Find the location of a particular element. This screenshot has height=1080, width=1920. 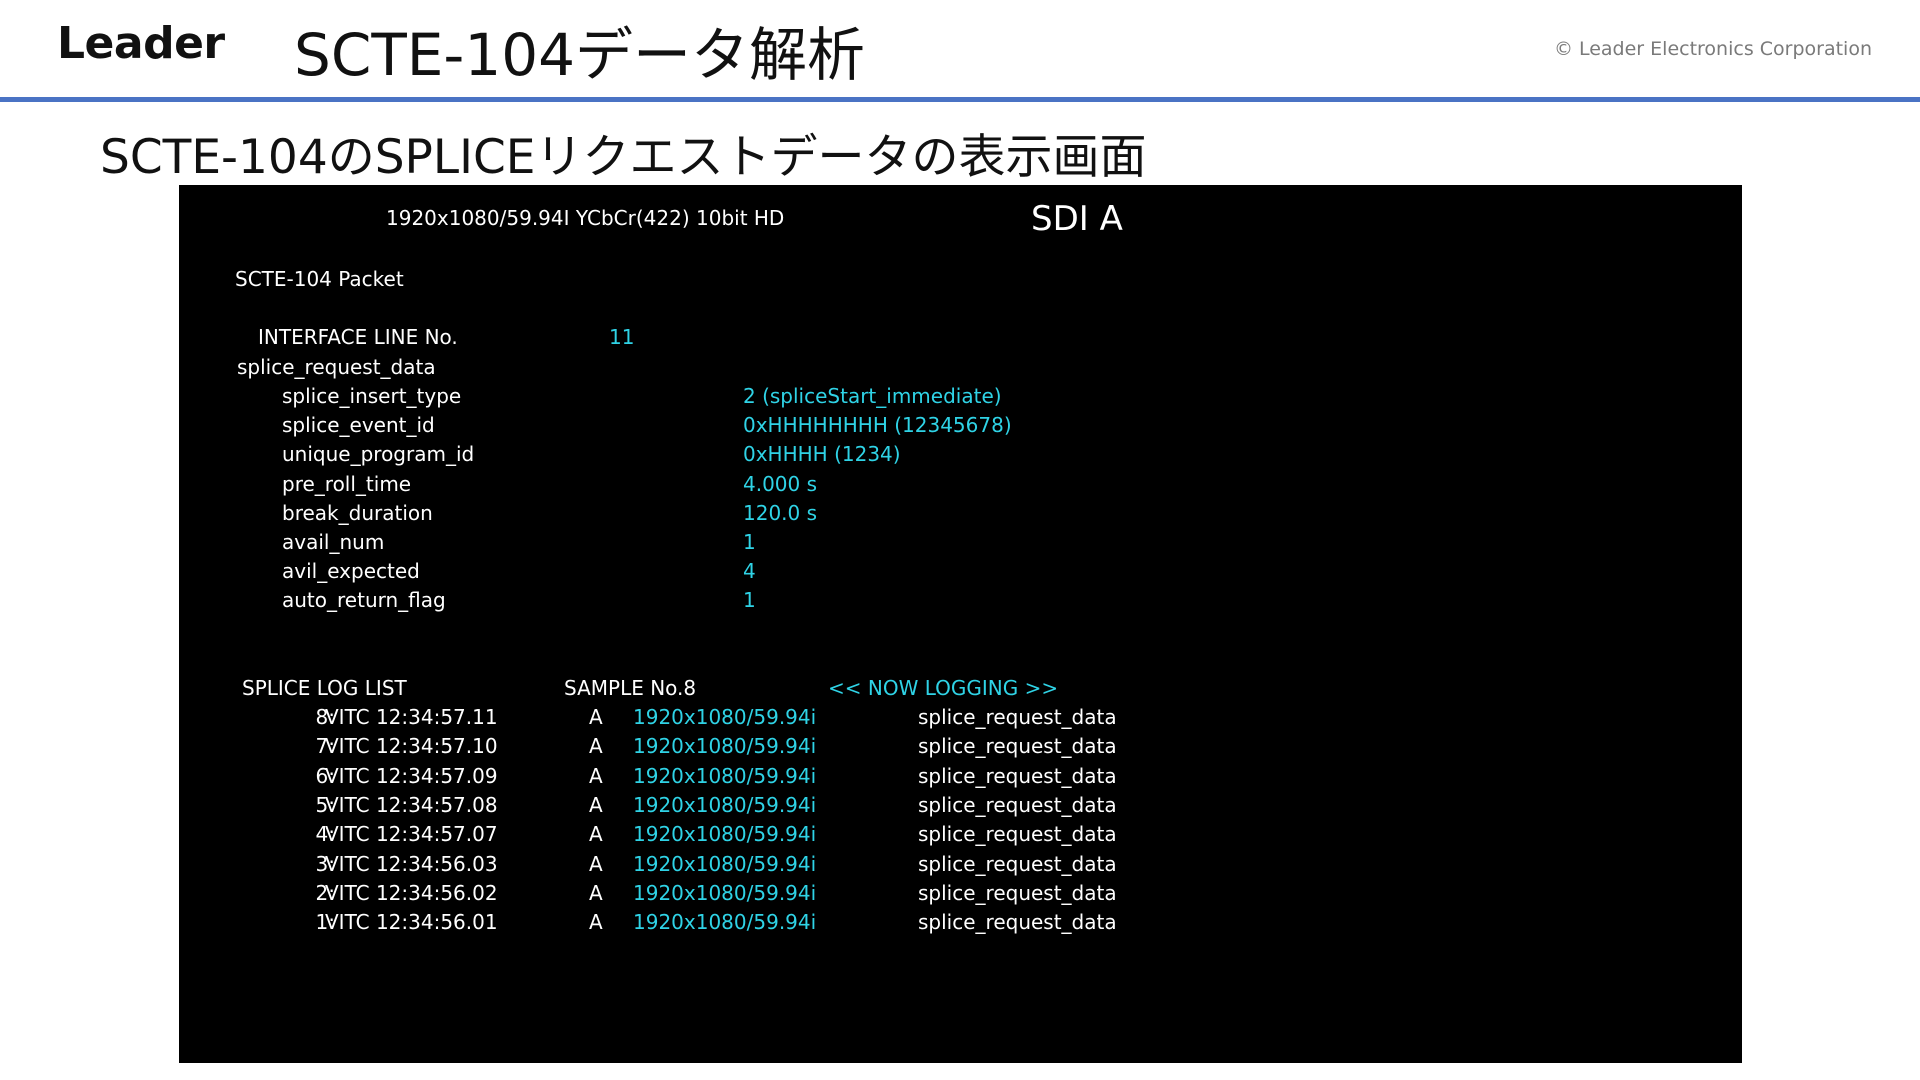

copyright-notice: © Leader Electronics Corporation is located at coordinates (1712, 49).